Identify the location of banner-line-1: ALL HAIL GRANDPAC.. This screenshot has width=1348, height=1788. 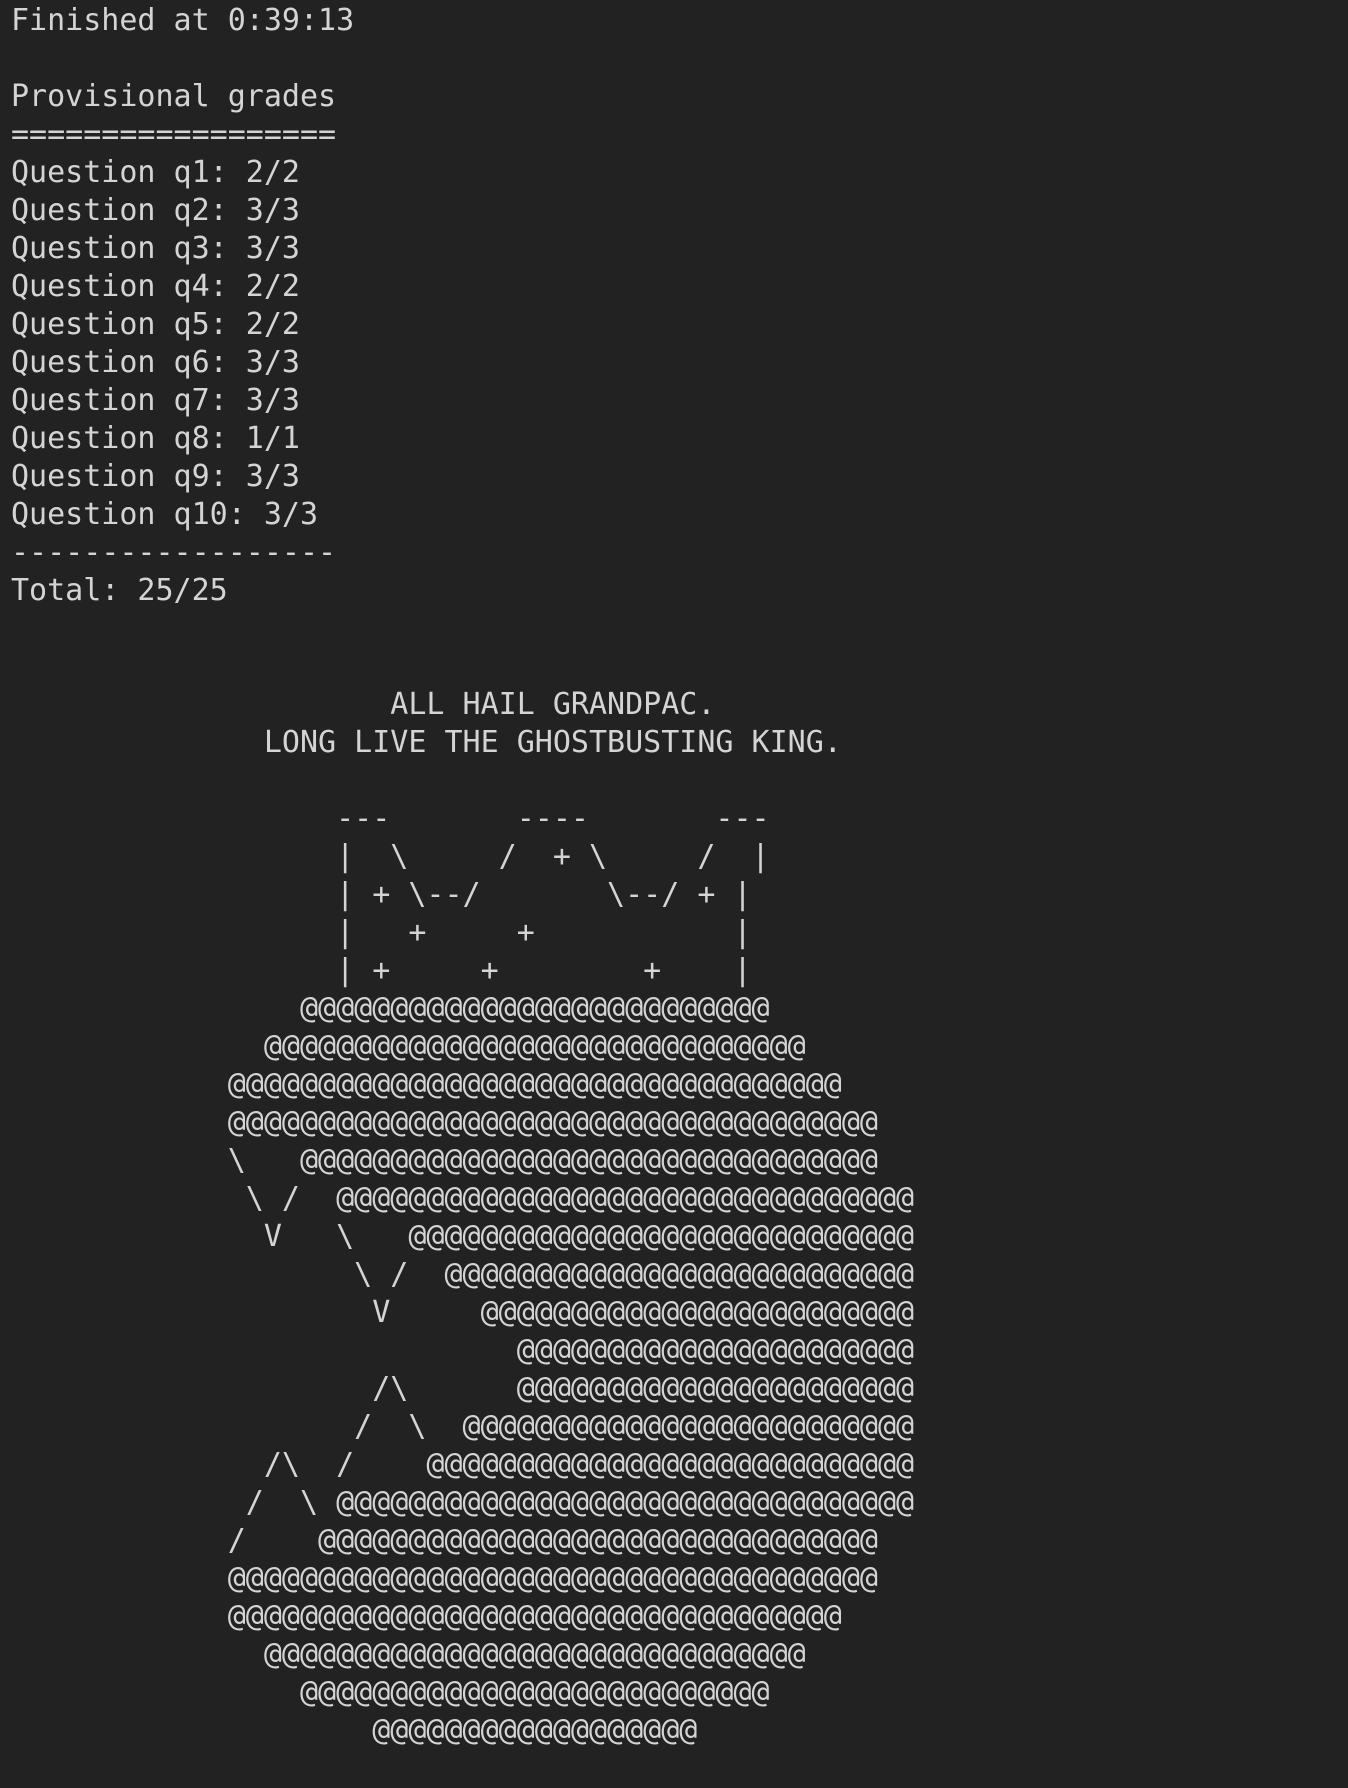
(363, 704).